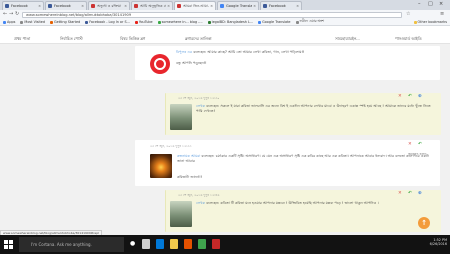 This screenshot has height=254, width=450. I want to click on microphone-icon: ●, so click(132, 243).